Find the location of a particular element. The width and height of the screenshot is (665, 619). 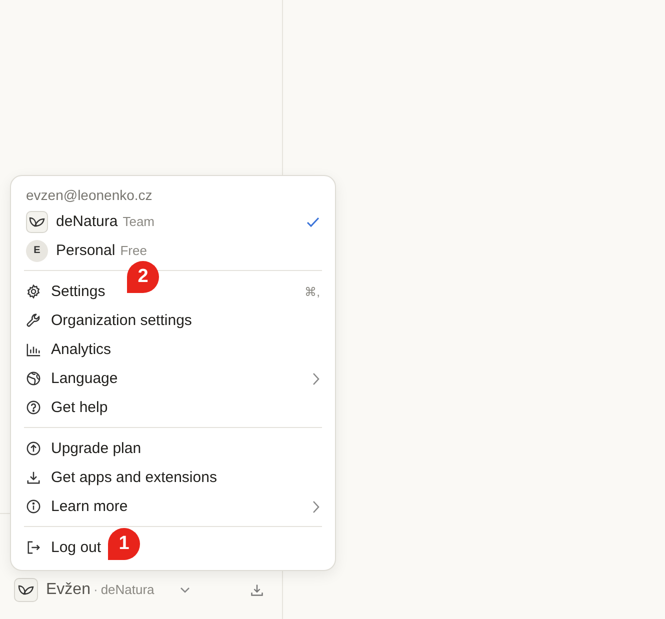

workspace-name: Personal is located at coordinates (86, 250).